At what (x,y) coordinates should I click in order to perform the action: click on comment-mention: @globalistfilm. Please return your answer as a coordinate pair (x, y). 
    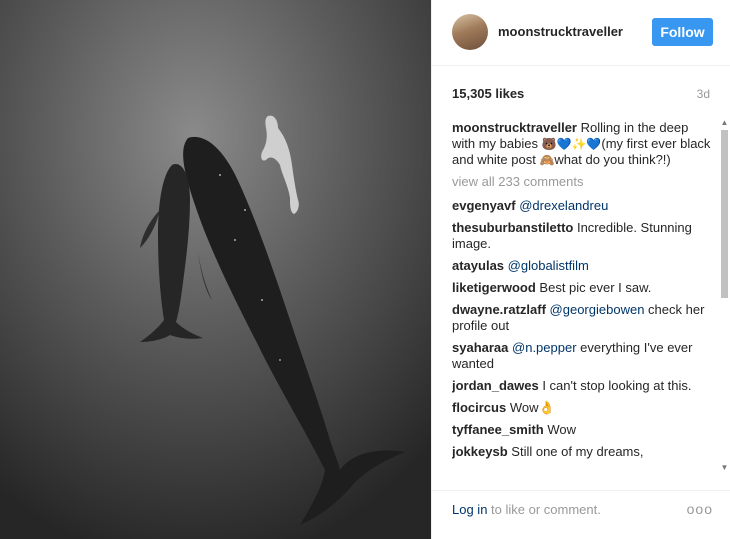
    Looking at the image, I should click on (548, 265).